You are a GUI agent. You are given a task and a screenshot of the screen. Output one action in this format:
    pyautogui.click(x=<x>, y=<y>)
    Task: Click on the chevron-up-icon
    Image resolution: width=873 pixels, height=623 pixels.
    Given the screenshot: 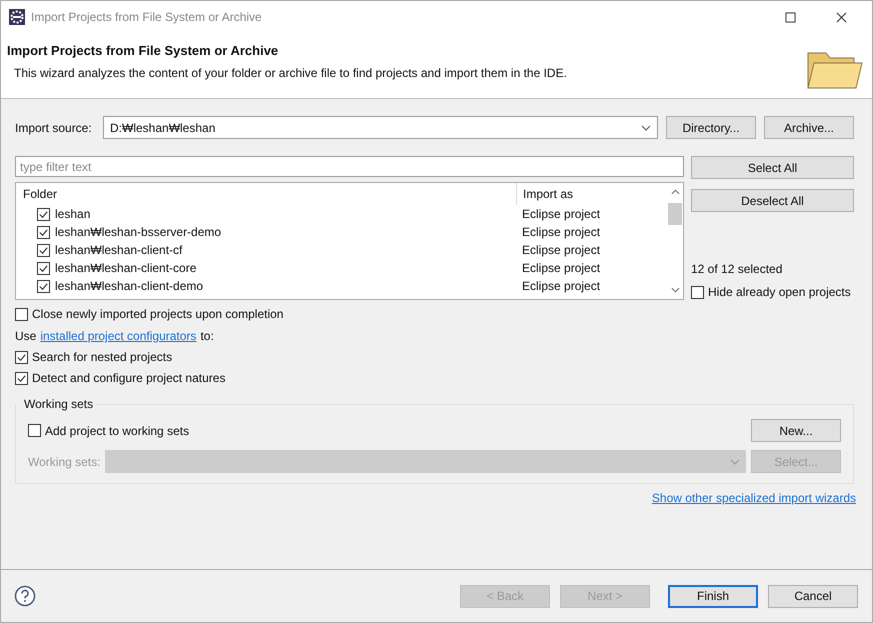 What is the action you would take?
    pyautogui.click(x=675, y=192)
    